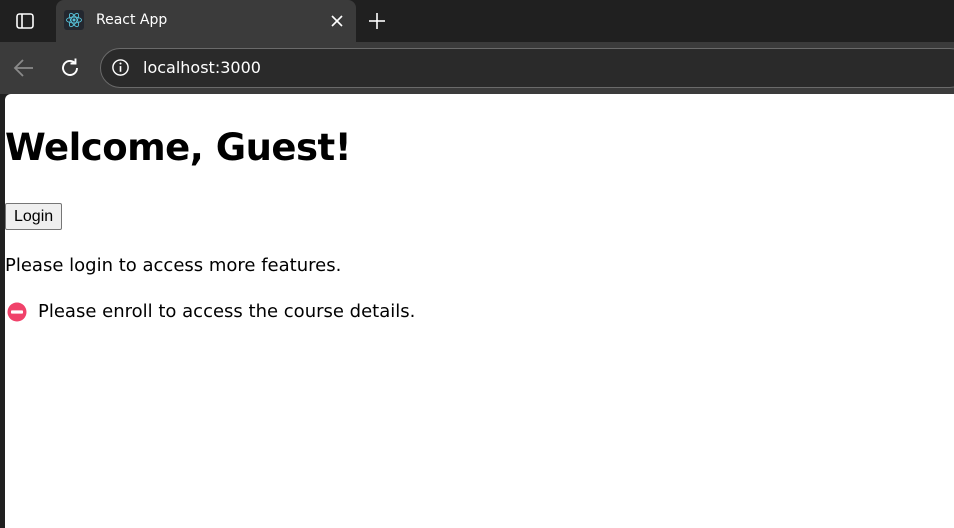  I want to click on tab-strip: React App, so click(477, 21).